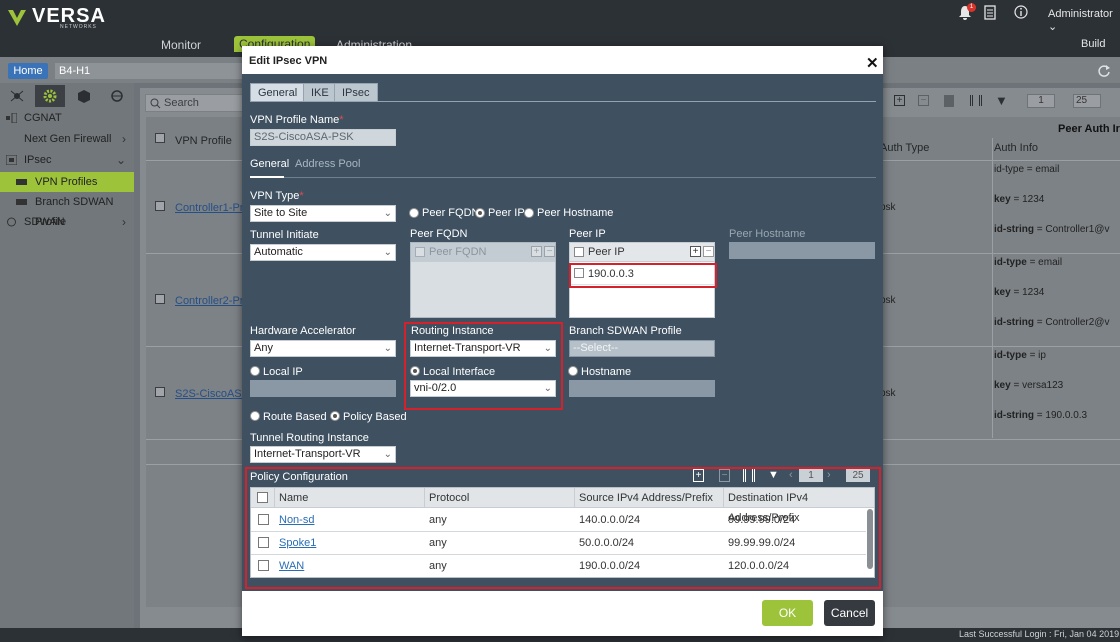  Describe the element at coordinates (480, 213) in the screenshot. I see `radio-peer-ip` at that location.